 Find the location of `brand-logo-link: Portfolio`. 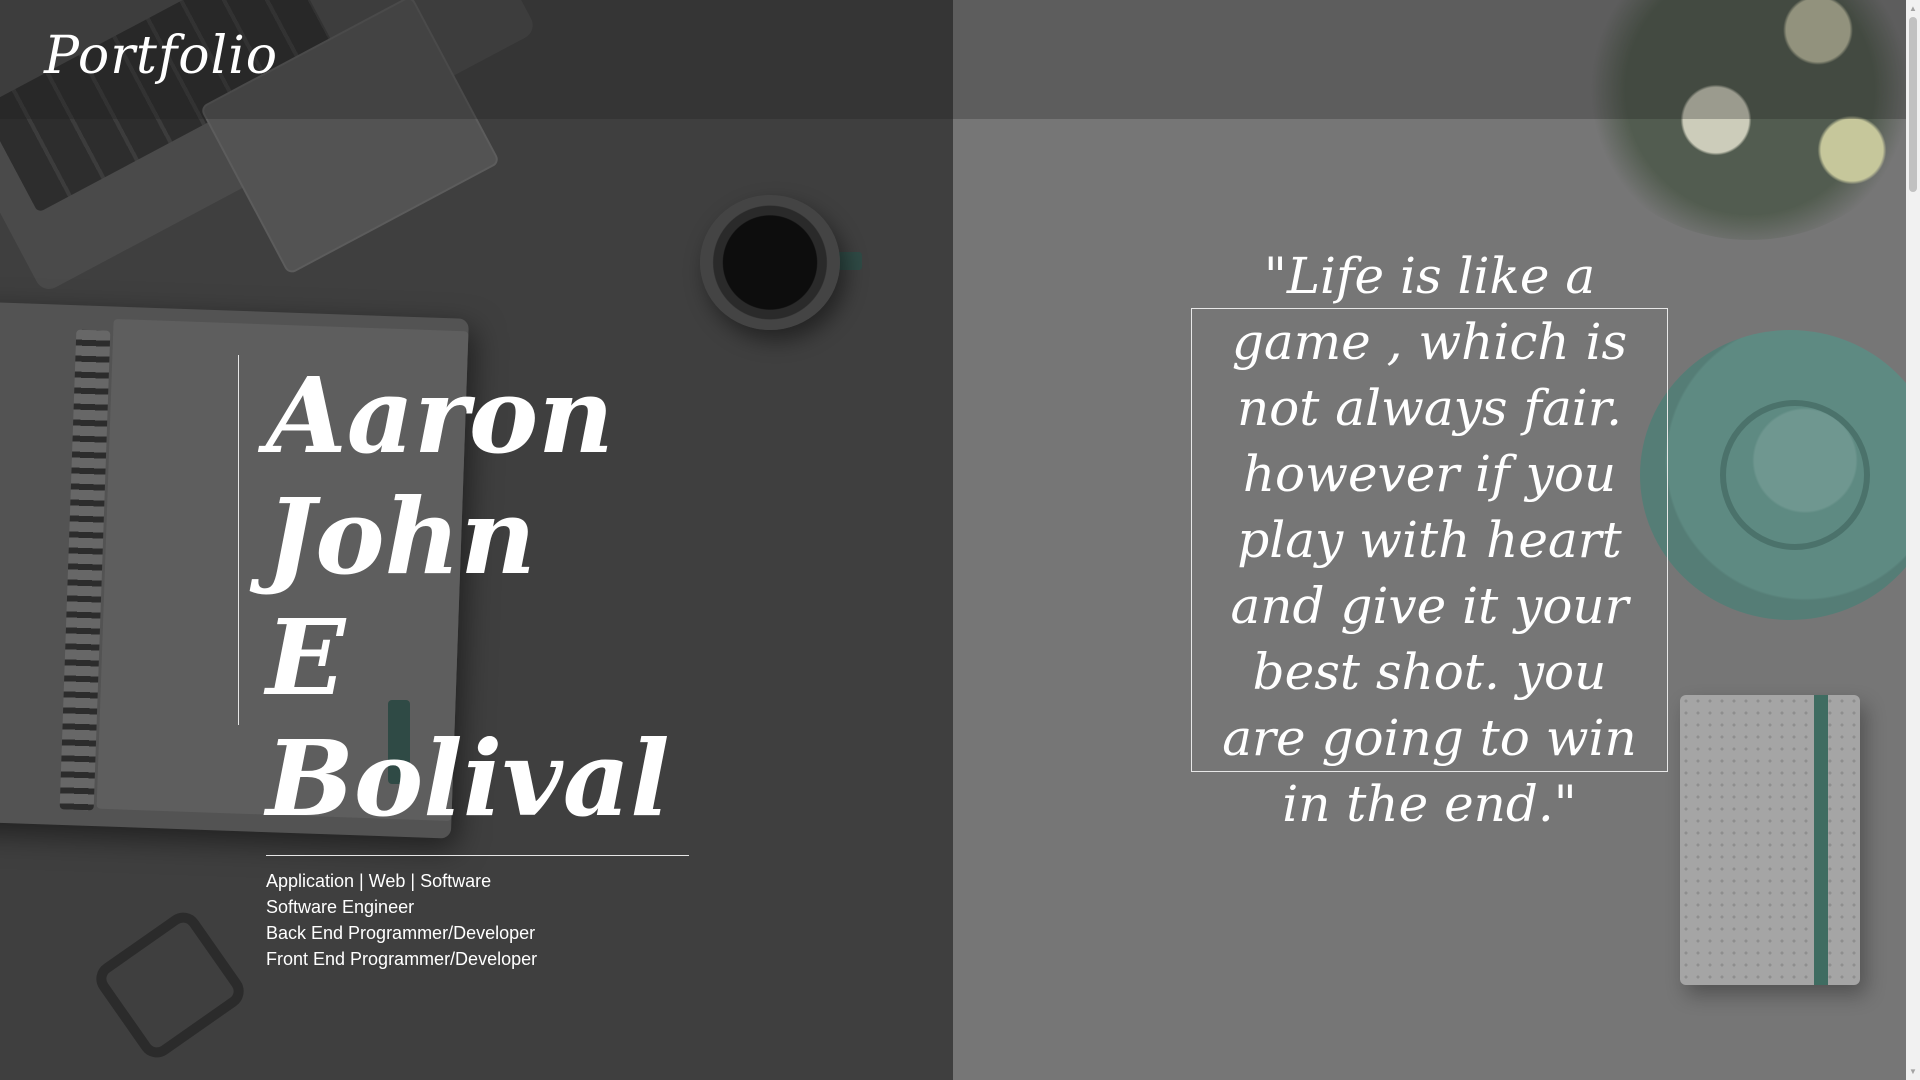

brand-logo-link: Portfolio is located at coordinates (161, 56).